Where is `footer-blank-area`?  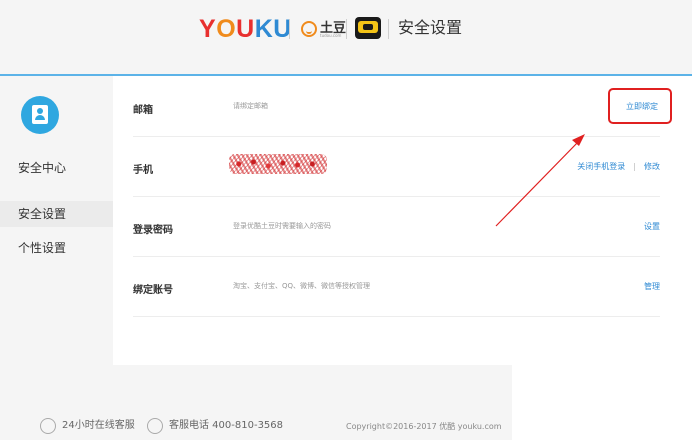
footer-blank-area is located at coordinates (602, 402).